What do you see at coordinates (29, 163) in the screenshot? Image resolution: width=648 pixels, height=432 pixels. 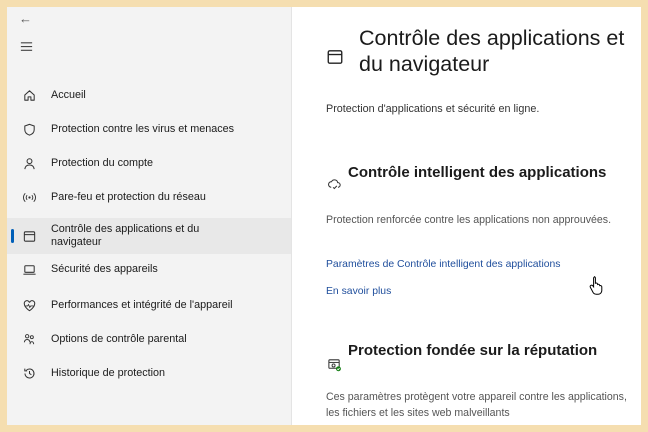 I see `person-icon` at bounding box center [29, 163].